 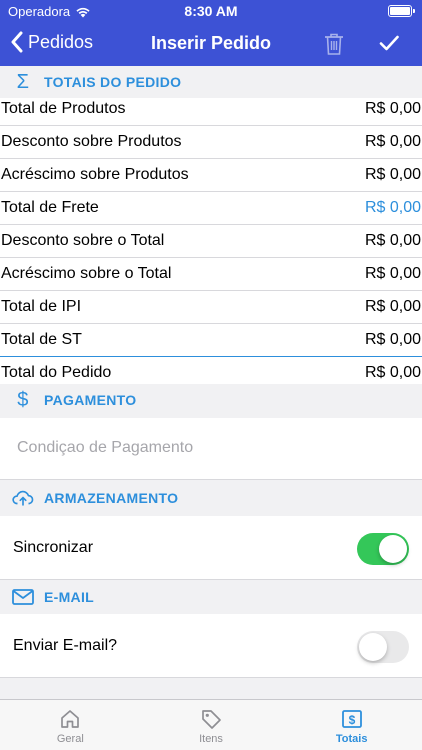 What do you see at coordinates (41, 339) in the screenshot?
I see `row-label: Total de ST` at bounding box center [41, 339].